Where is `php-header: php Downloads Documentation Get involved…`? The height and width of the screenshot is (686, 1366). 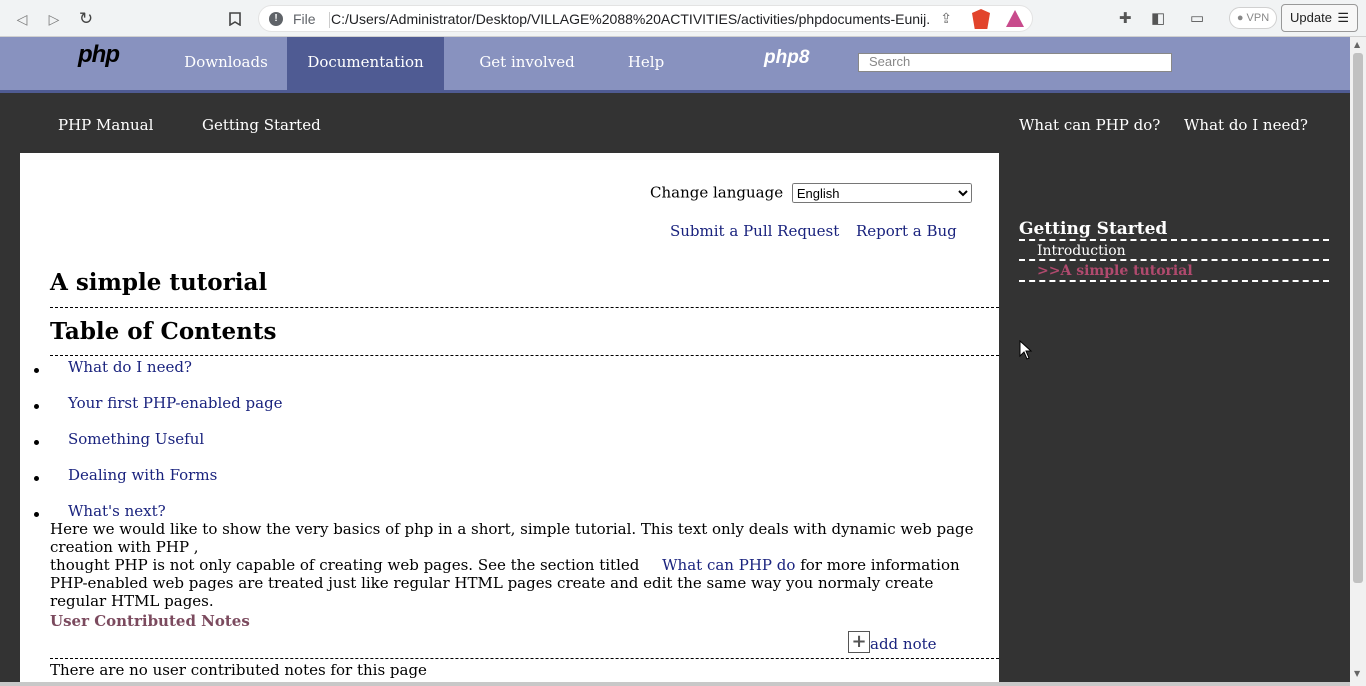 php-header: php Downloads Documentation Get involved… is located at coordinates (675, 65).